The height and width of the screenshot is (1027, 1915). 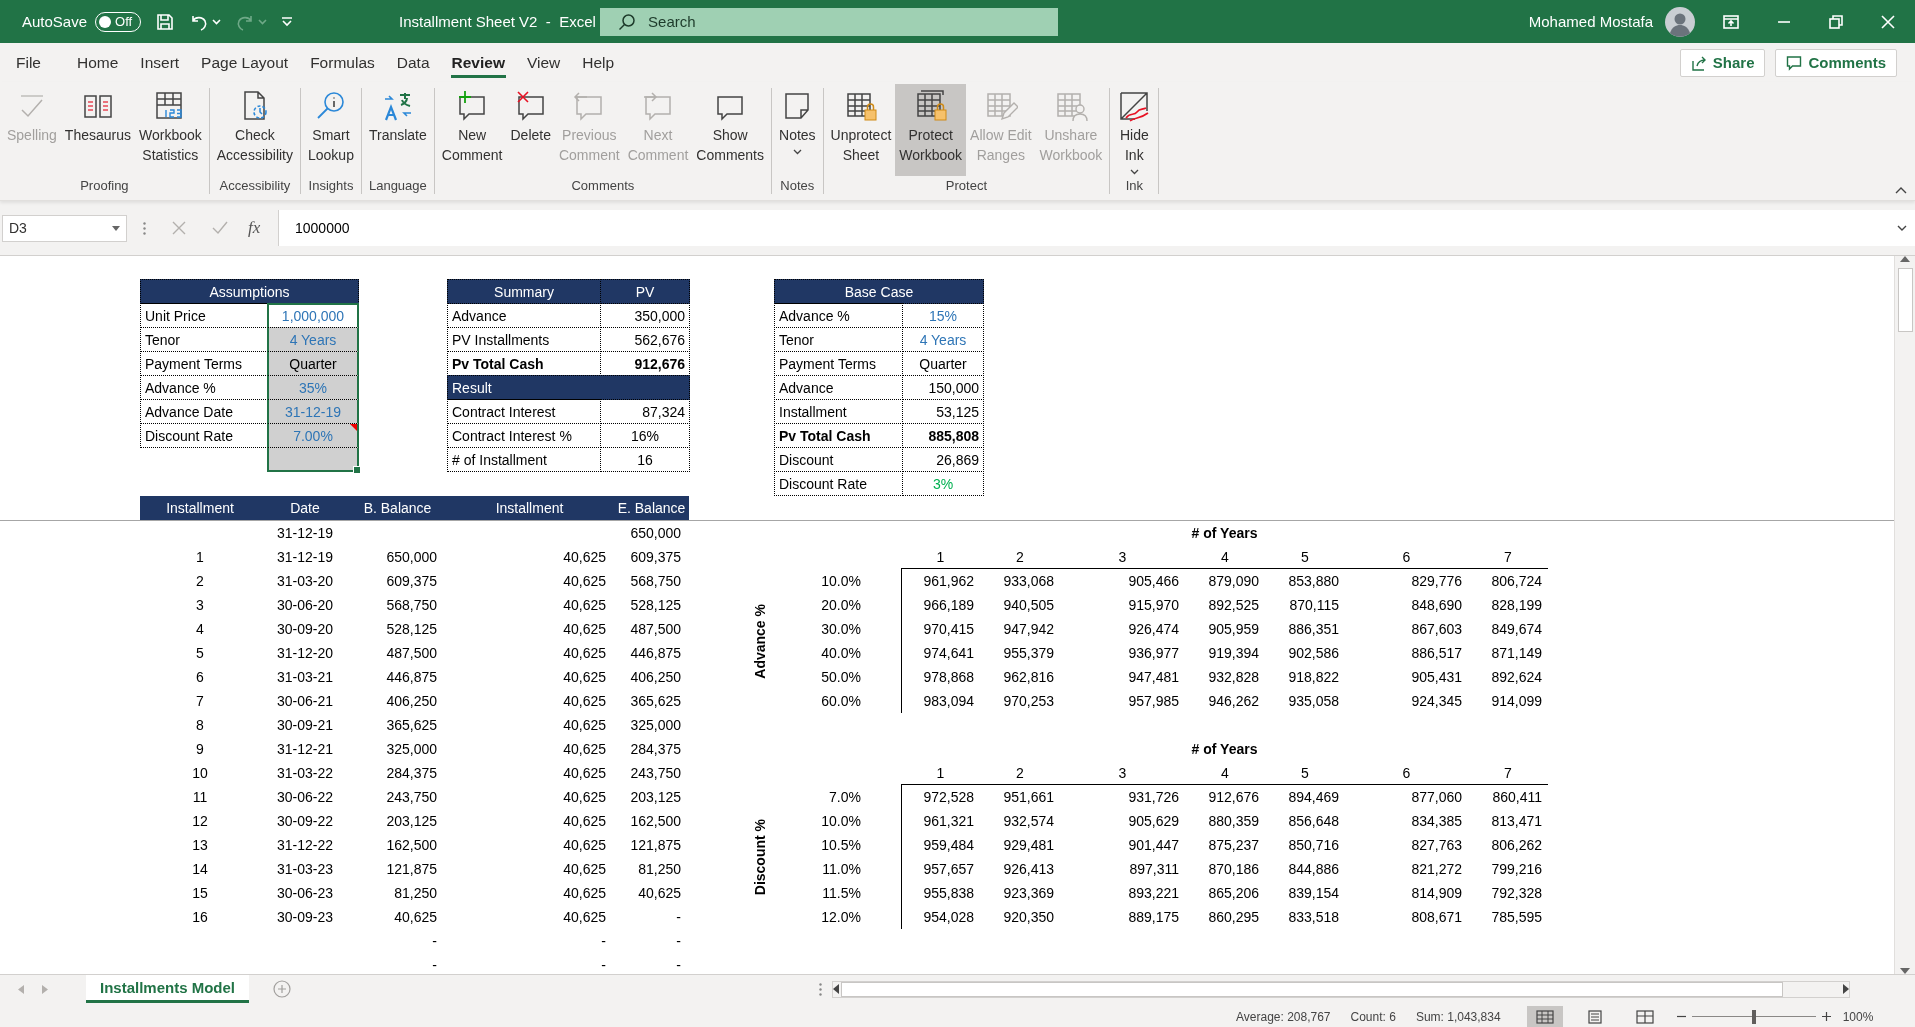 I want to click on table-cell, so click(x=313, y=459).